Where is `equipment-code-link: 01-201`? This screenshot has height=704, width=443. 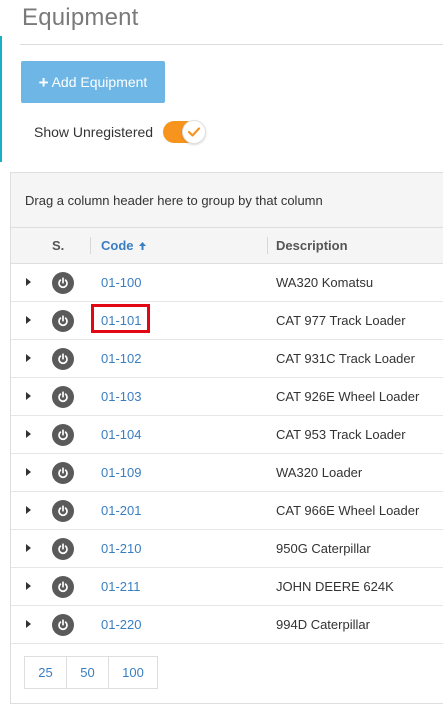
equipment-code-link: 01-201 is located at coordinates (121, 510).